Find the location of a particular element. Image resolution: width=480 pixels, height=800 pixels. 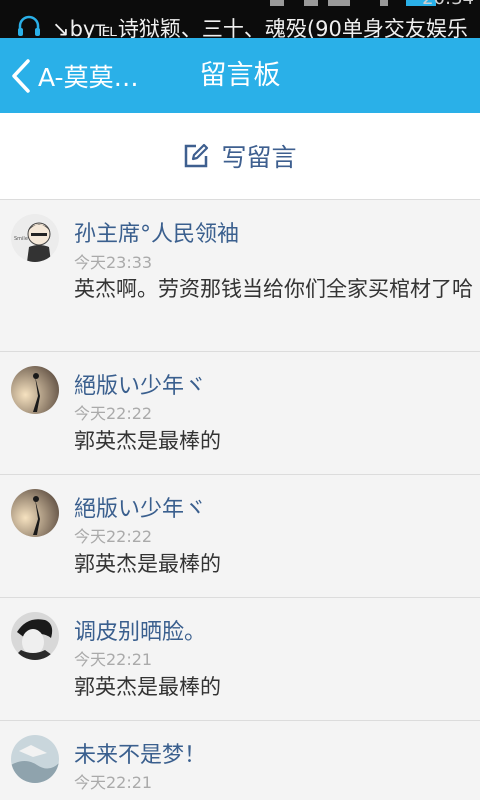

message-text: 英杰啊。劳资那钱当给你们全家买棺材了哈 is located at coordinates (273, 289).